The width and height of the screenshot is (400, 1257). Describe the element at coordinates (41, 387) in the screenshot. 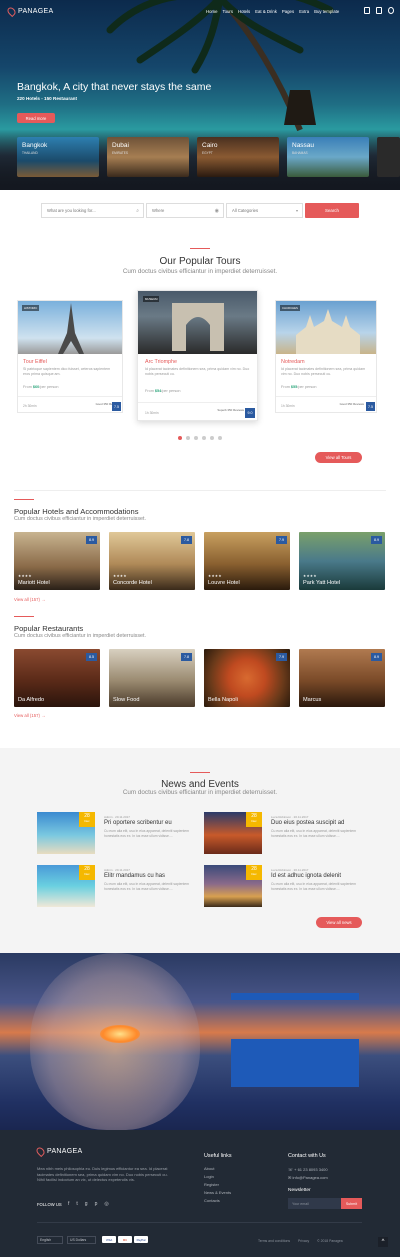

I see `tour-price: From $60/per person` at that location.